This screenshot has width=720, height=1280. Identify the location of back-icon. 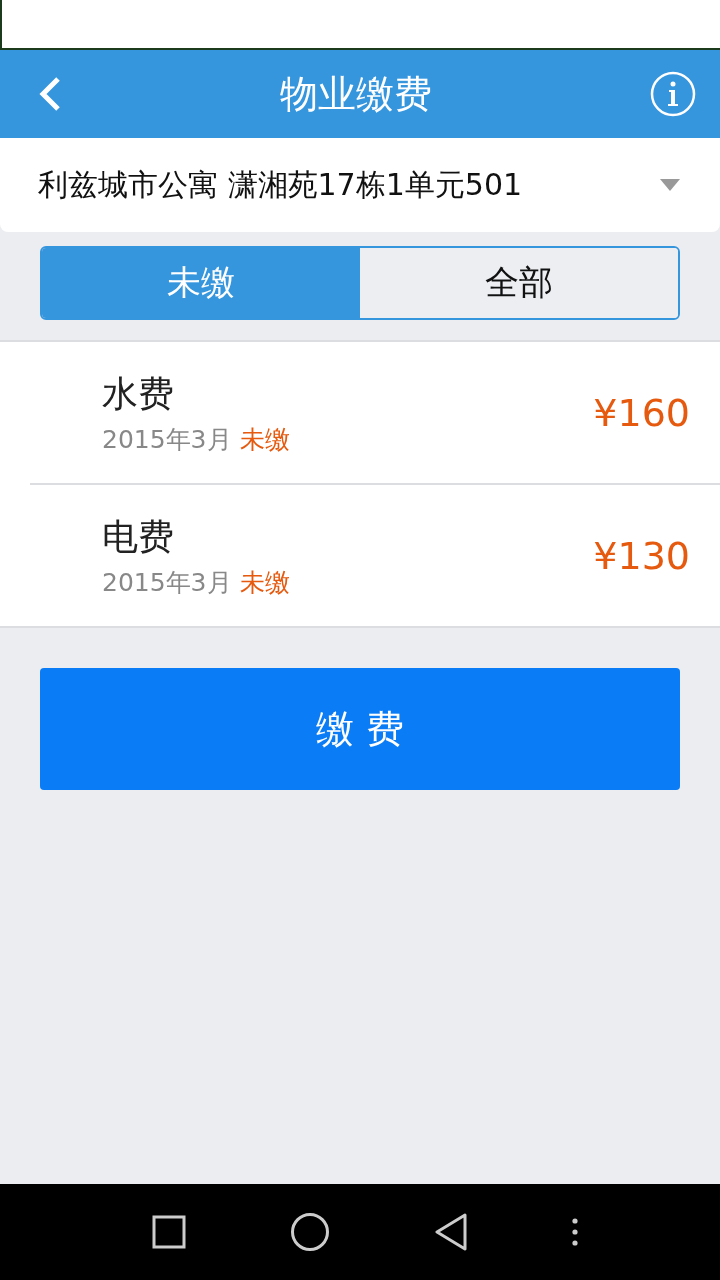
(50, 94).